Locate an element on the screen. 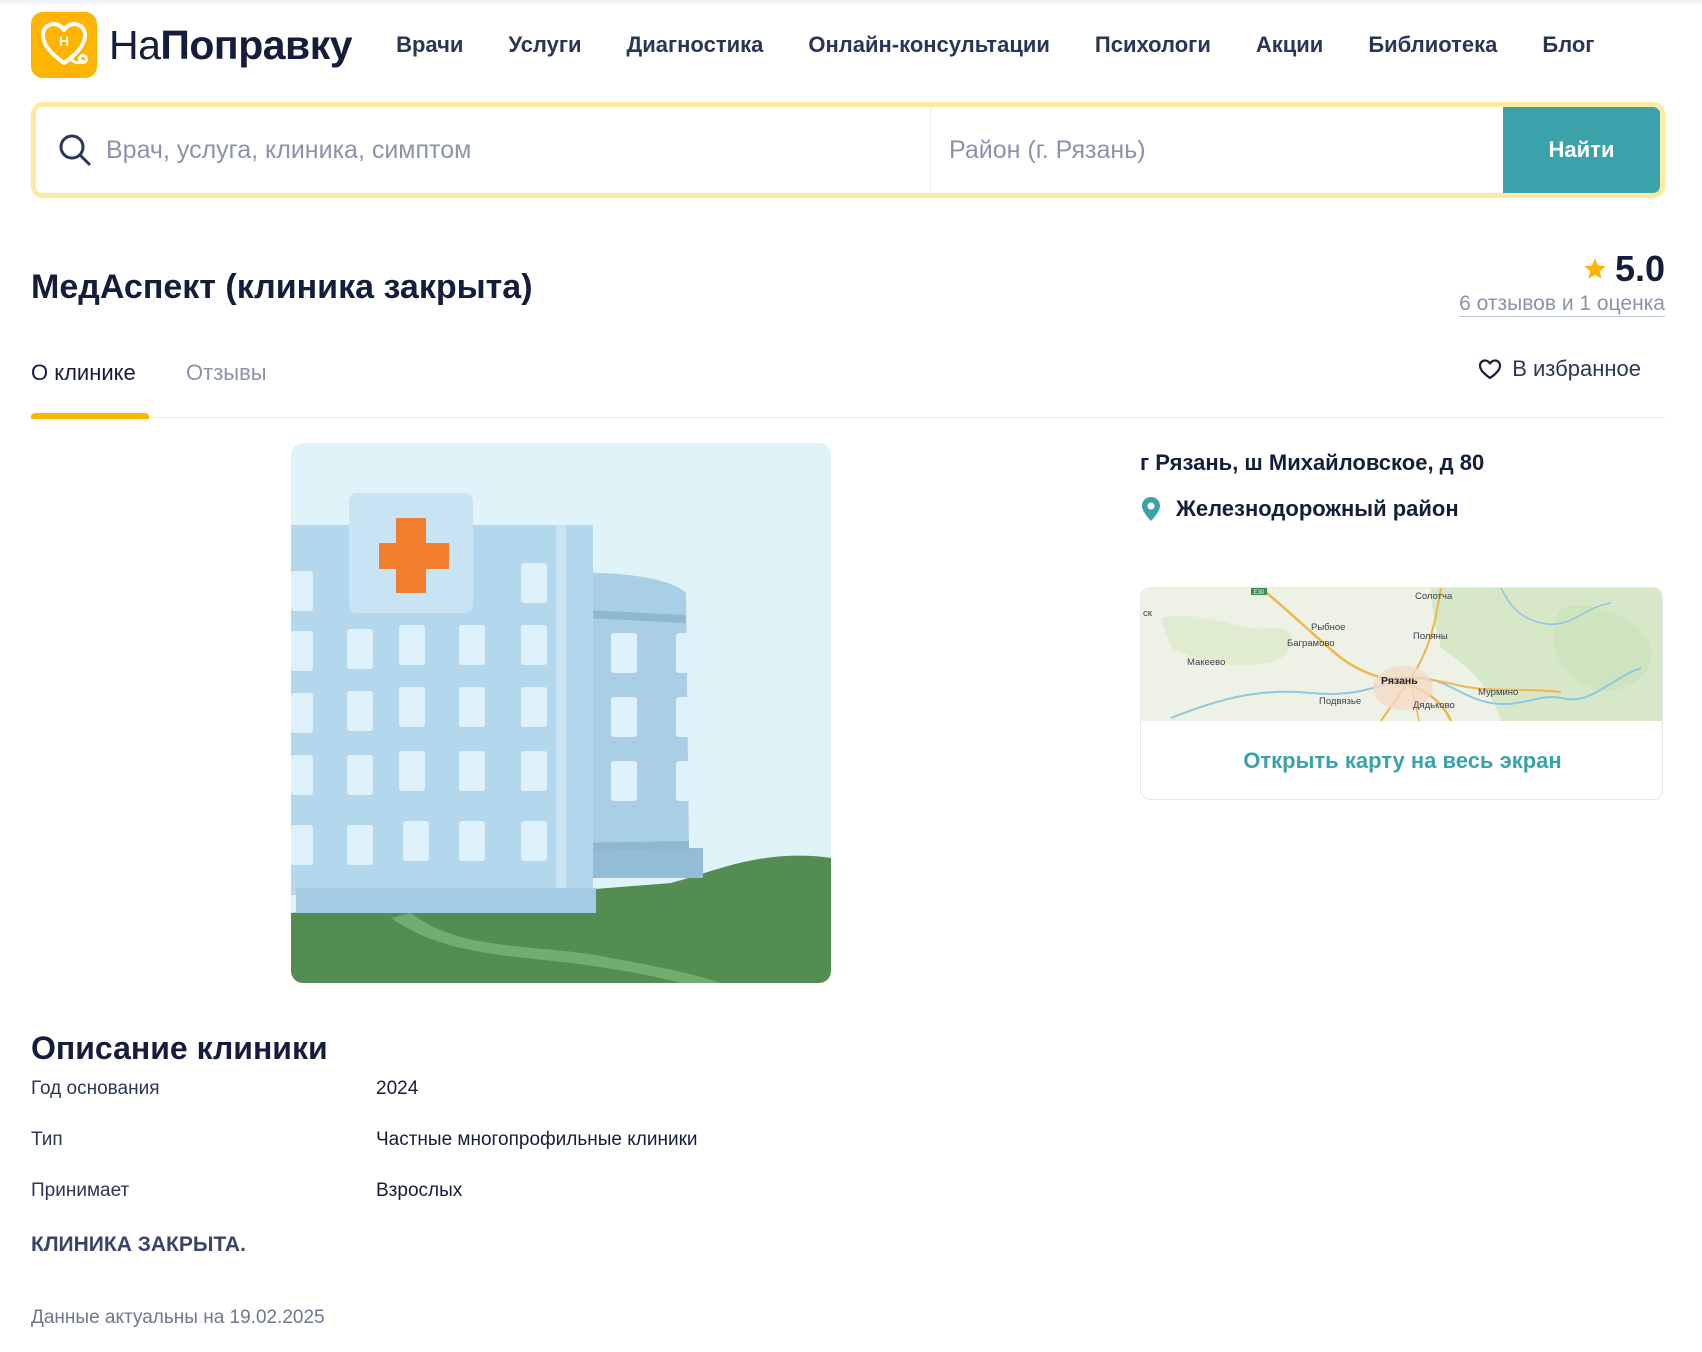 Image resolution: width=1702 pixels, height=1352 pixels. clinic-district: Железнодорожный район is located at coordinates (1299, 509).